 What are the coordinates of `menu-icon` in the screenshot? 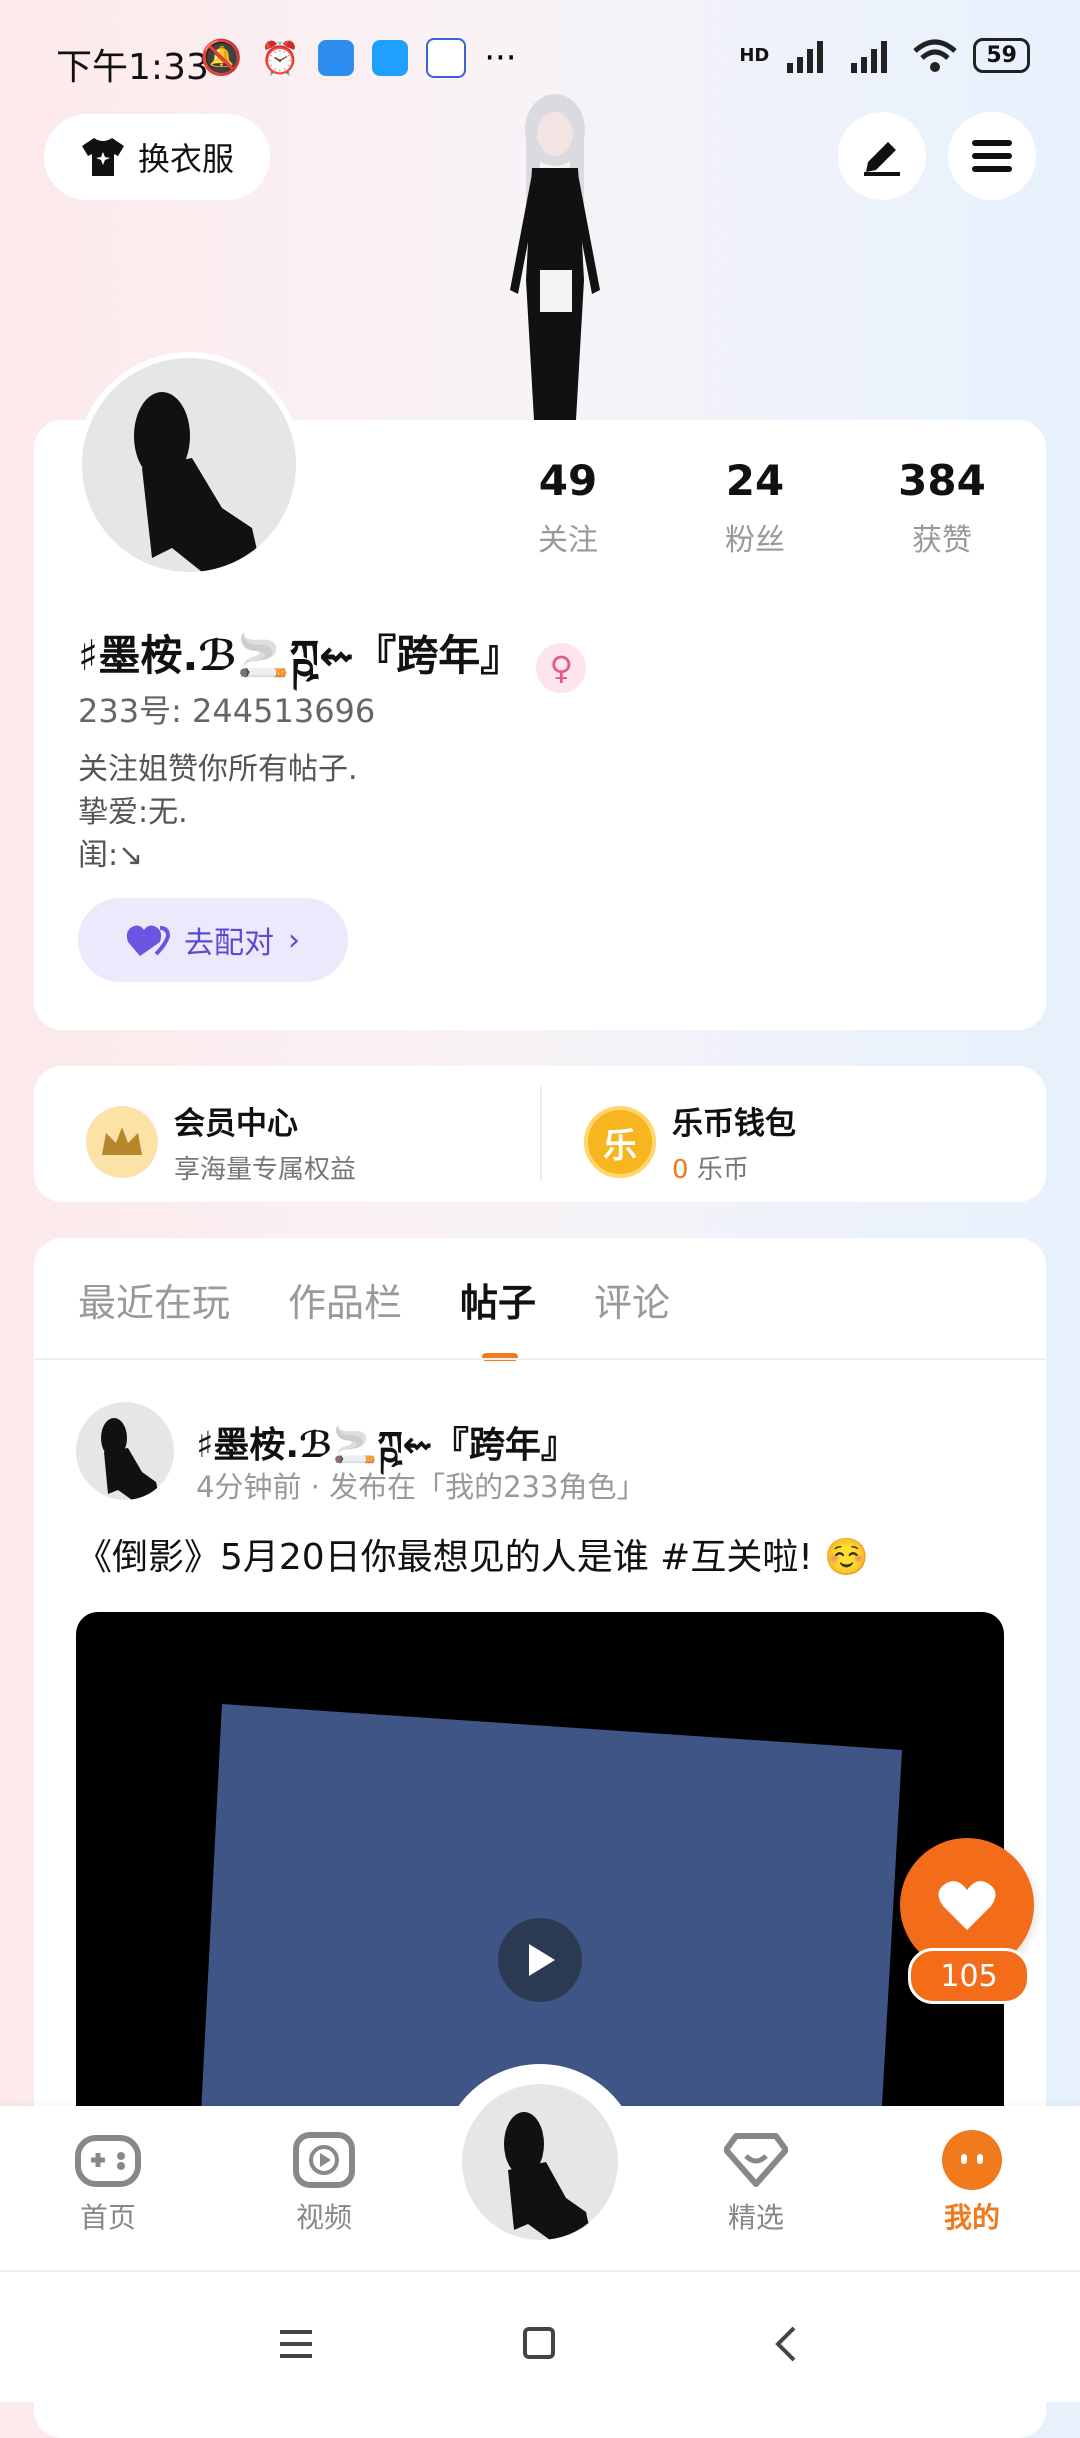 It's located at (992, 156).